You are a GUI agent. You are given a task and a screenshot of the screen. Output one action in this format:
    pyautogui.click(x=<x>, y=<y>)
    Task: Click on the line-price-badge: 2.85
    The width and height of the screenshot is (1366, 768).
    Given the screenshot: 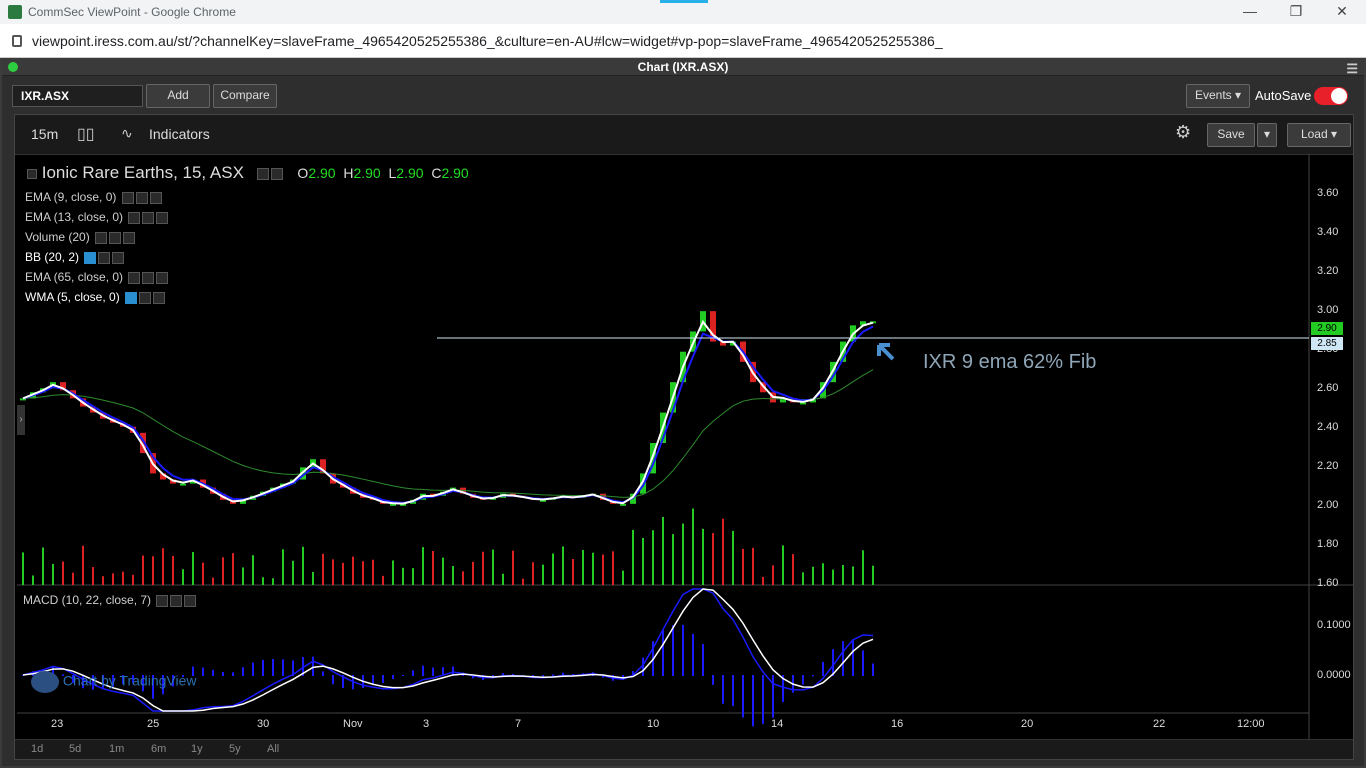 What is the action you would take?
    pyautogui.click(x=1327, y=343)
    